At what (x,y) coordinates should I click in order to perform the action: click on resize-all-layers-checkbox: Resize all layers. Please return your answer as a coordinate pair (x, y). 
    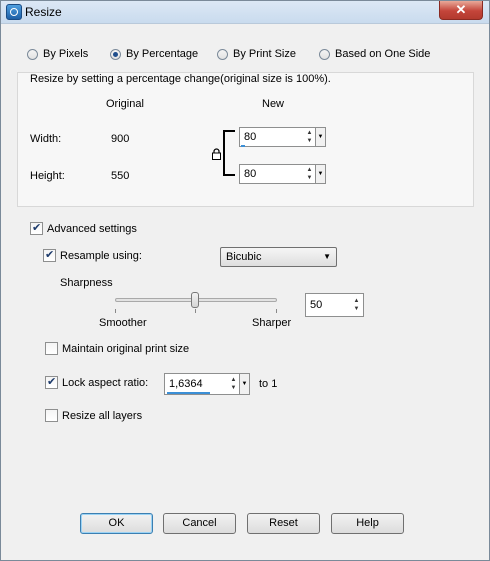
    Looking at the image, I should click on (93, 415).